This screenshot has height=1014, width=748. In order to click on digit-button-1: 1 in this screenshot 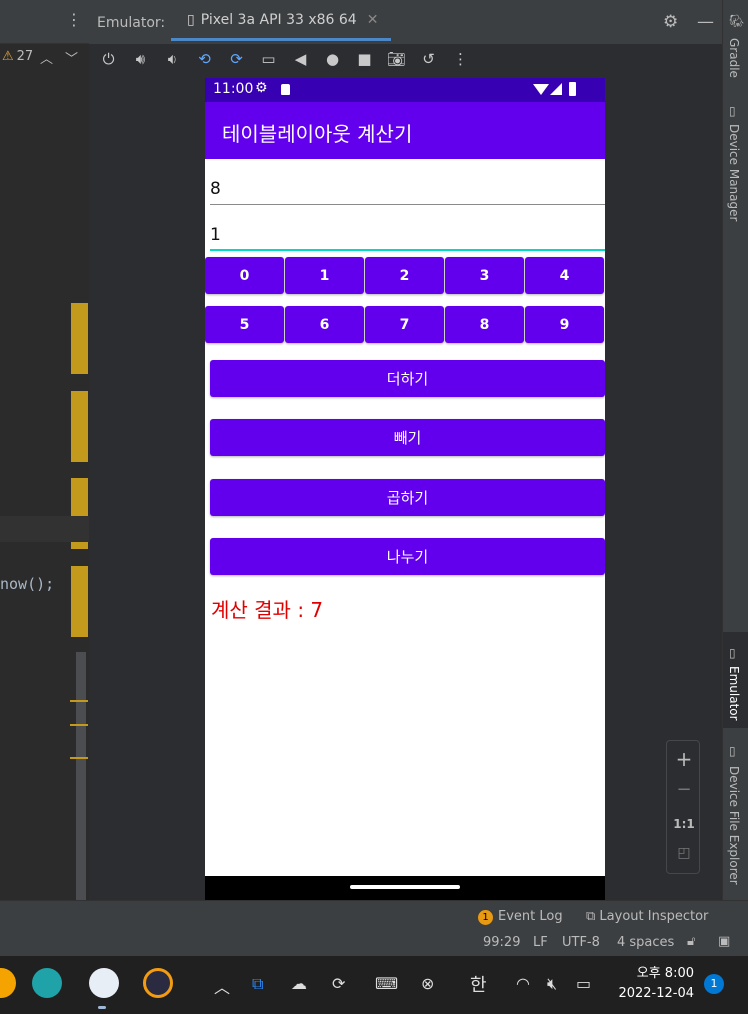, I will do `click(324, 275)`.